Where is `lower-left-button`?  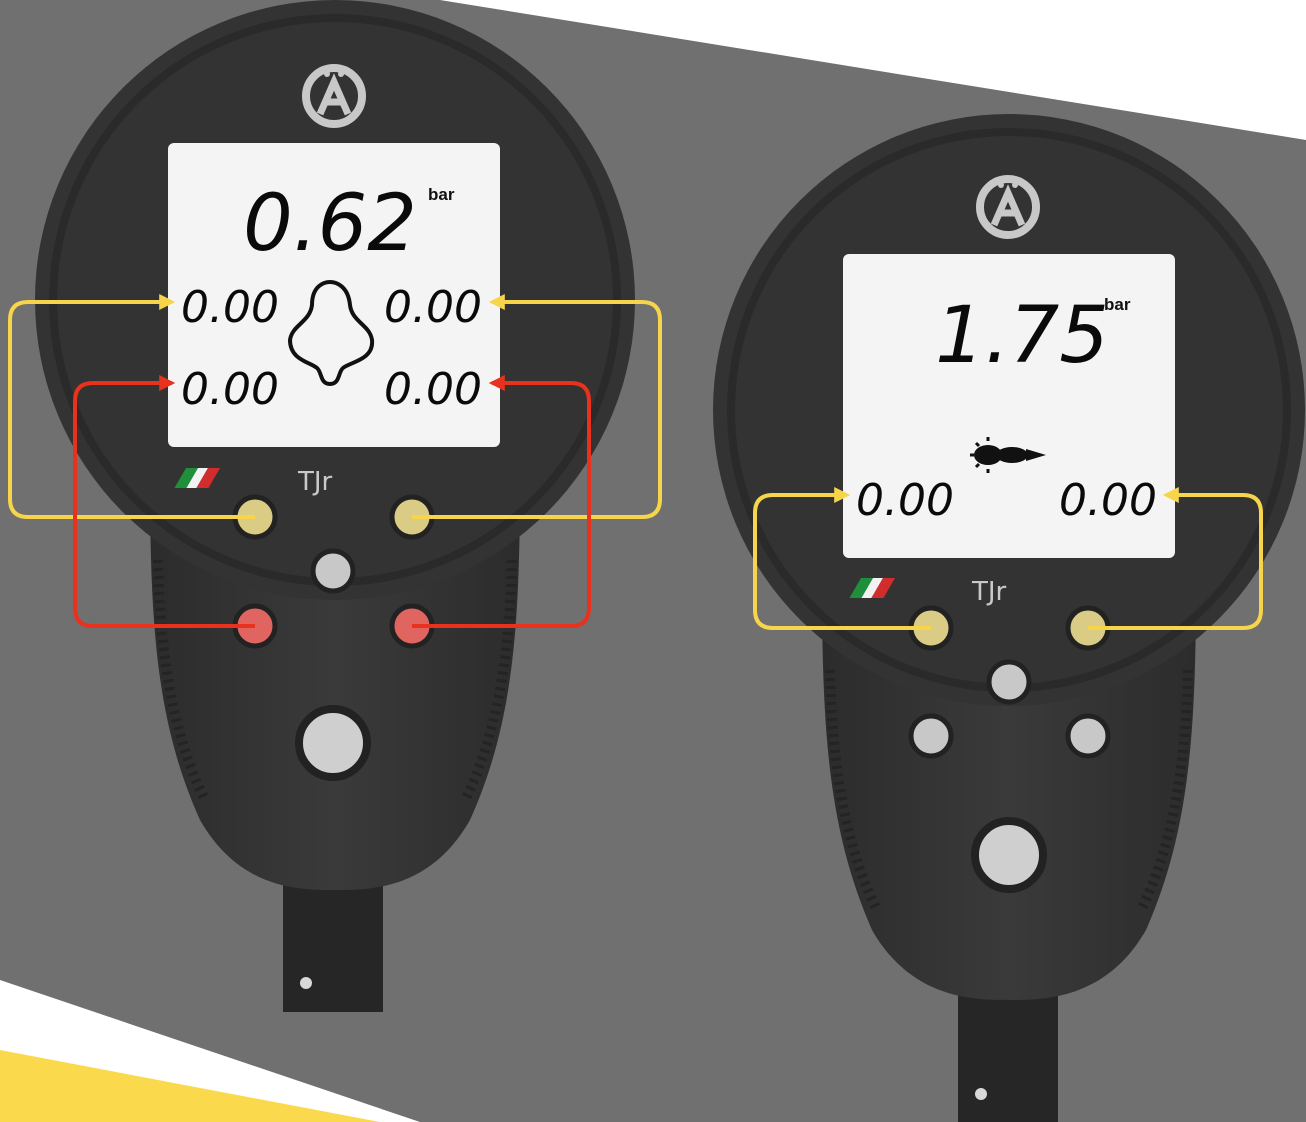
lower-left-button is located at coordinates (931, 736).